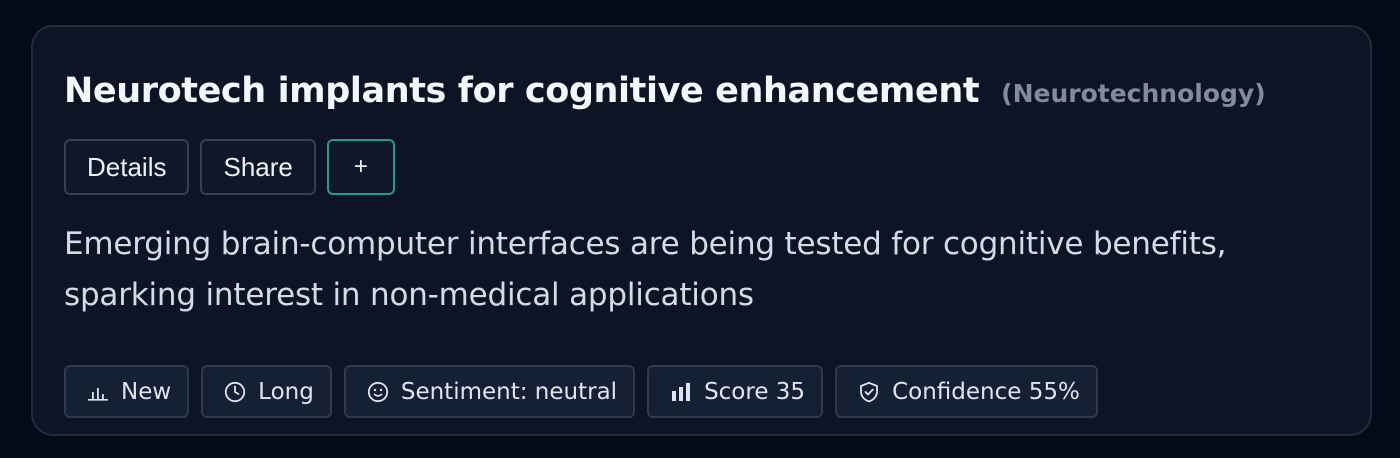 The image size is (1400, 458). What do you see at coordinates (986, 391) in the screenshot?
I see `chip-label: Confidence 55%` at bounding box center [986, 391].